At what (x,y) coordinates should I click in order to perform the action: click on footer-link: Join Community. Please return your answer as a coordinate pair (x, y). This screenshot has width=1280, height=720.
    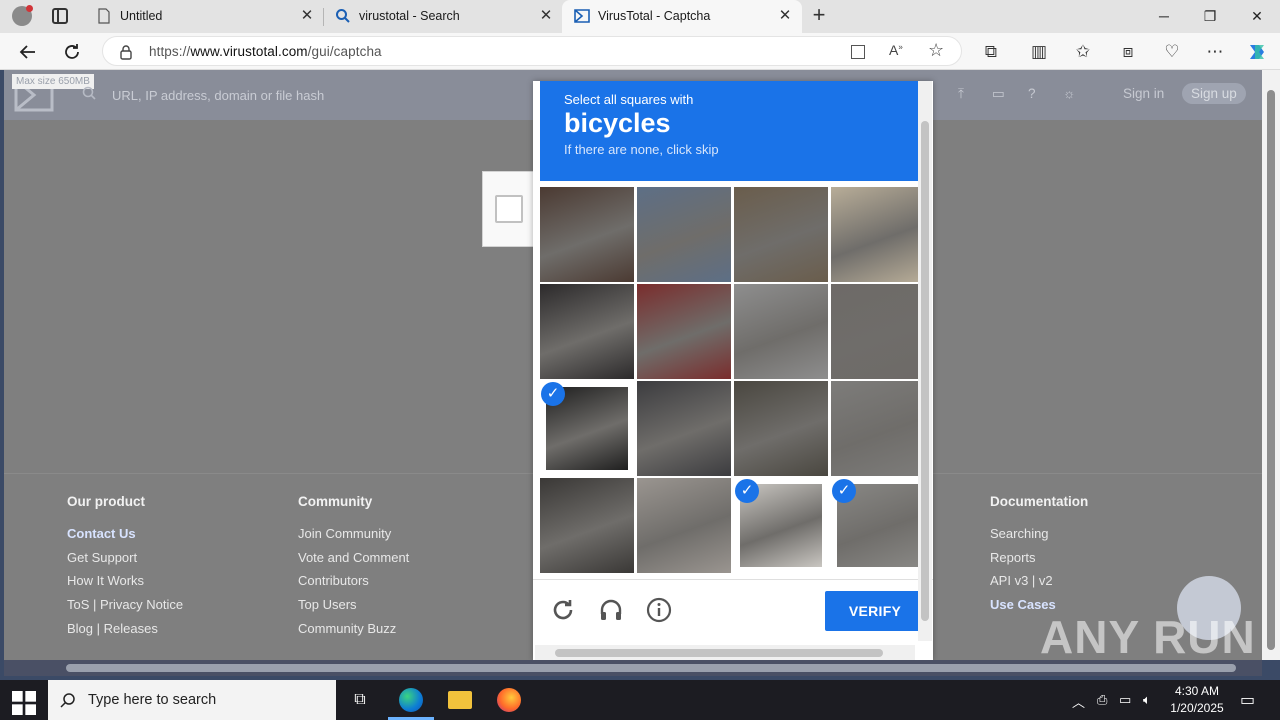
    Looking at the image, I should click on (353, 534).